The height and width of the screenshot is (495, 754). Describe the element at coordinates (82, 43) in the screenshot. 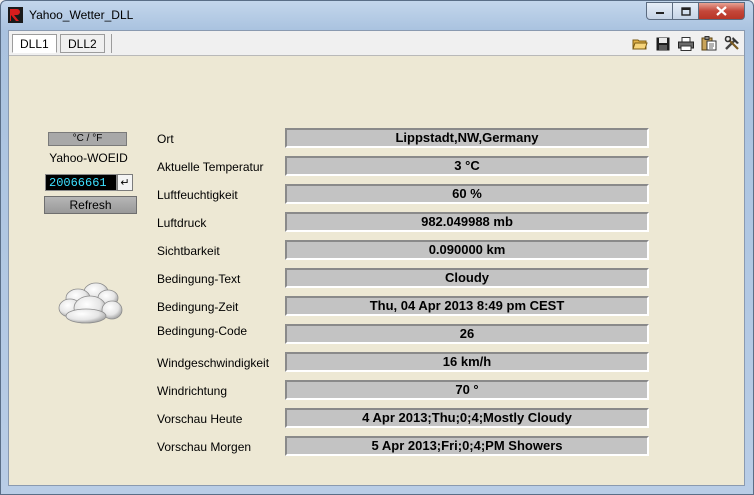

I see `tab-dll2: DLL2` at that location.